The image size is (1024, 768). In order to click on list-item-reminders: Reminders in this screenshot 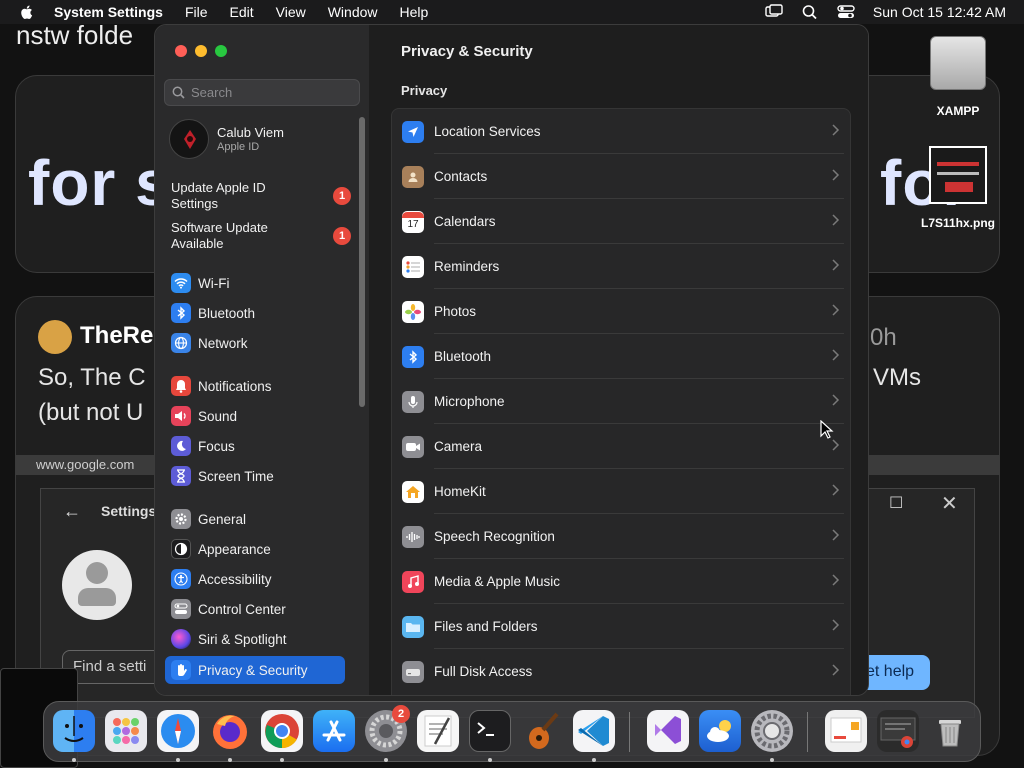, I will do `click(622, 266)`.